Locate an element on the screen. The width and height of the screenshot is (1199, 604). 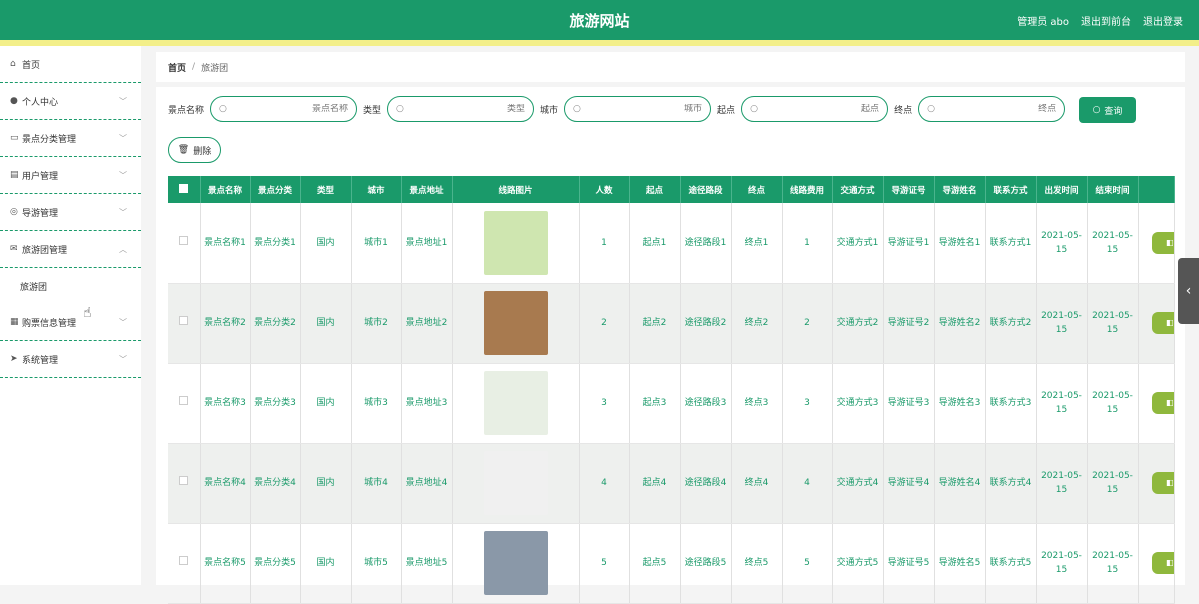
top-bar: 旅游网站 管理员 abo 退出到前台 退出登录 is located at coordinates (599, 20).